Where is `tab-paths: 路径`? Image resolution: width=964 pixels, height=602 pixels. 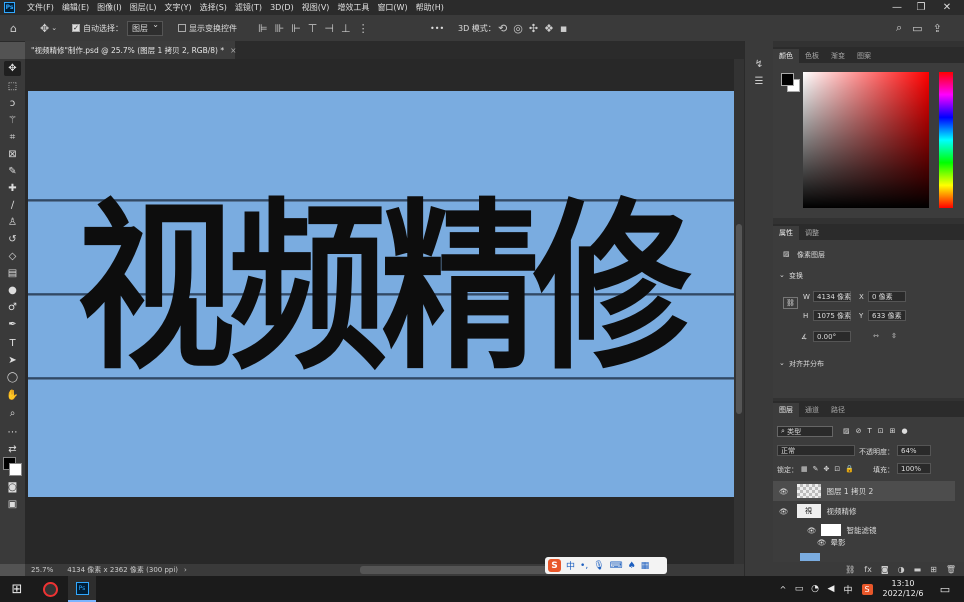
tab-paths: 路径 is located at coordinates (838, 410).